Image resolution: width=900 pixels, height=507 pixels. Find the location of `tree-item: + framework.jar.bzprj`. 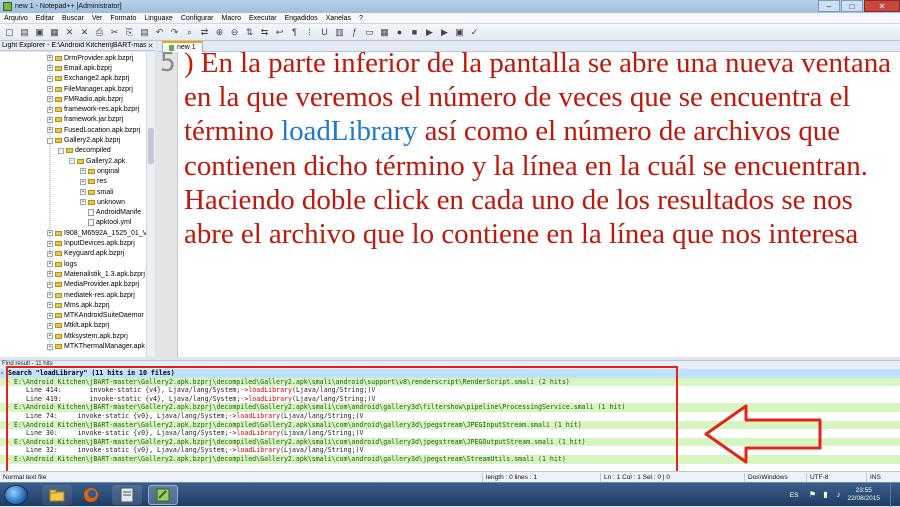

tree-item: + framework.jar.bzprj is located at coordinates (85, 120).